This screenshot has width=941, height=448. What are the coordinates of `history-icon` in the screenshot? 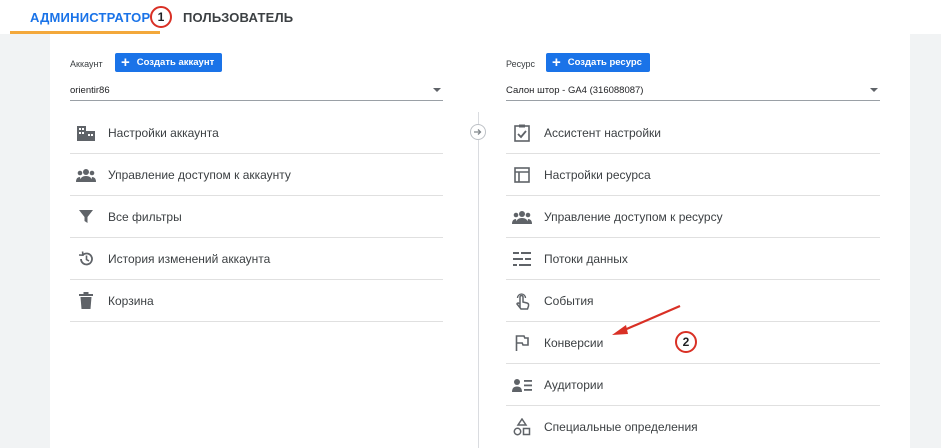 It's located at (86, 259).